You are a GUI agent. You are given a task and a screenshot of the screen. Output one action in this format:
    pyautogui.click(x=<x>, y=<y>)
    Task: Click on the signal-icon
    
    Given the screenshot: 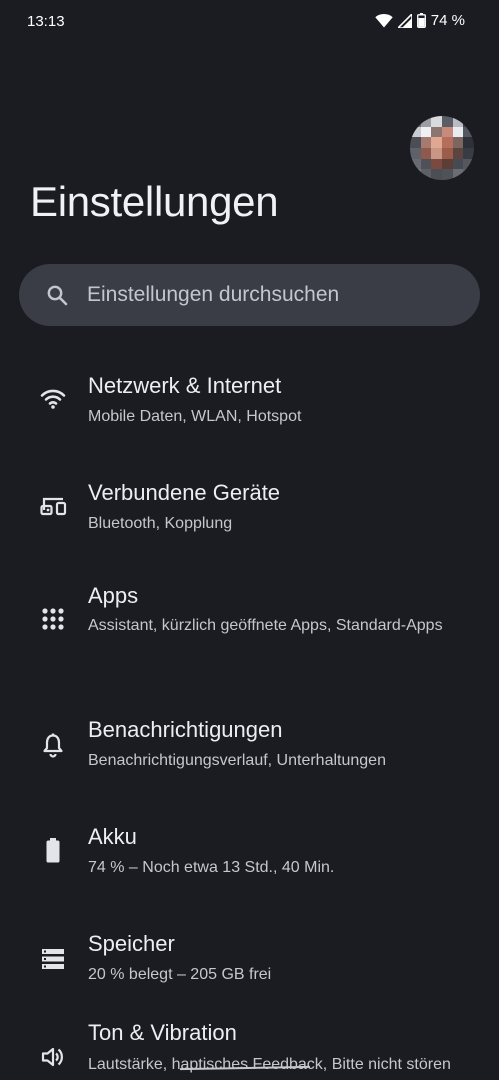 What is the action you would take?
    pyautogui.click(x=404, y=20)
    